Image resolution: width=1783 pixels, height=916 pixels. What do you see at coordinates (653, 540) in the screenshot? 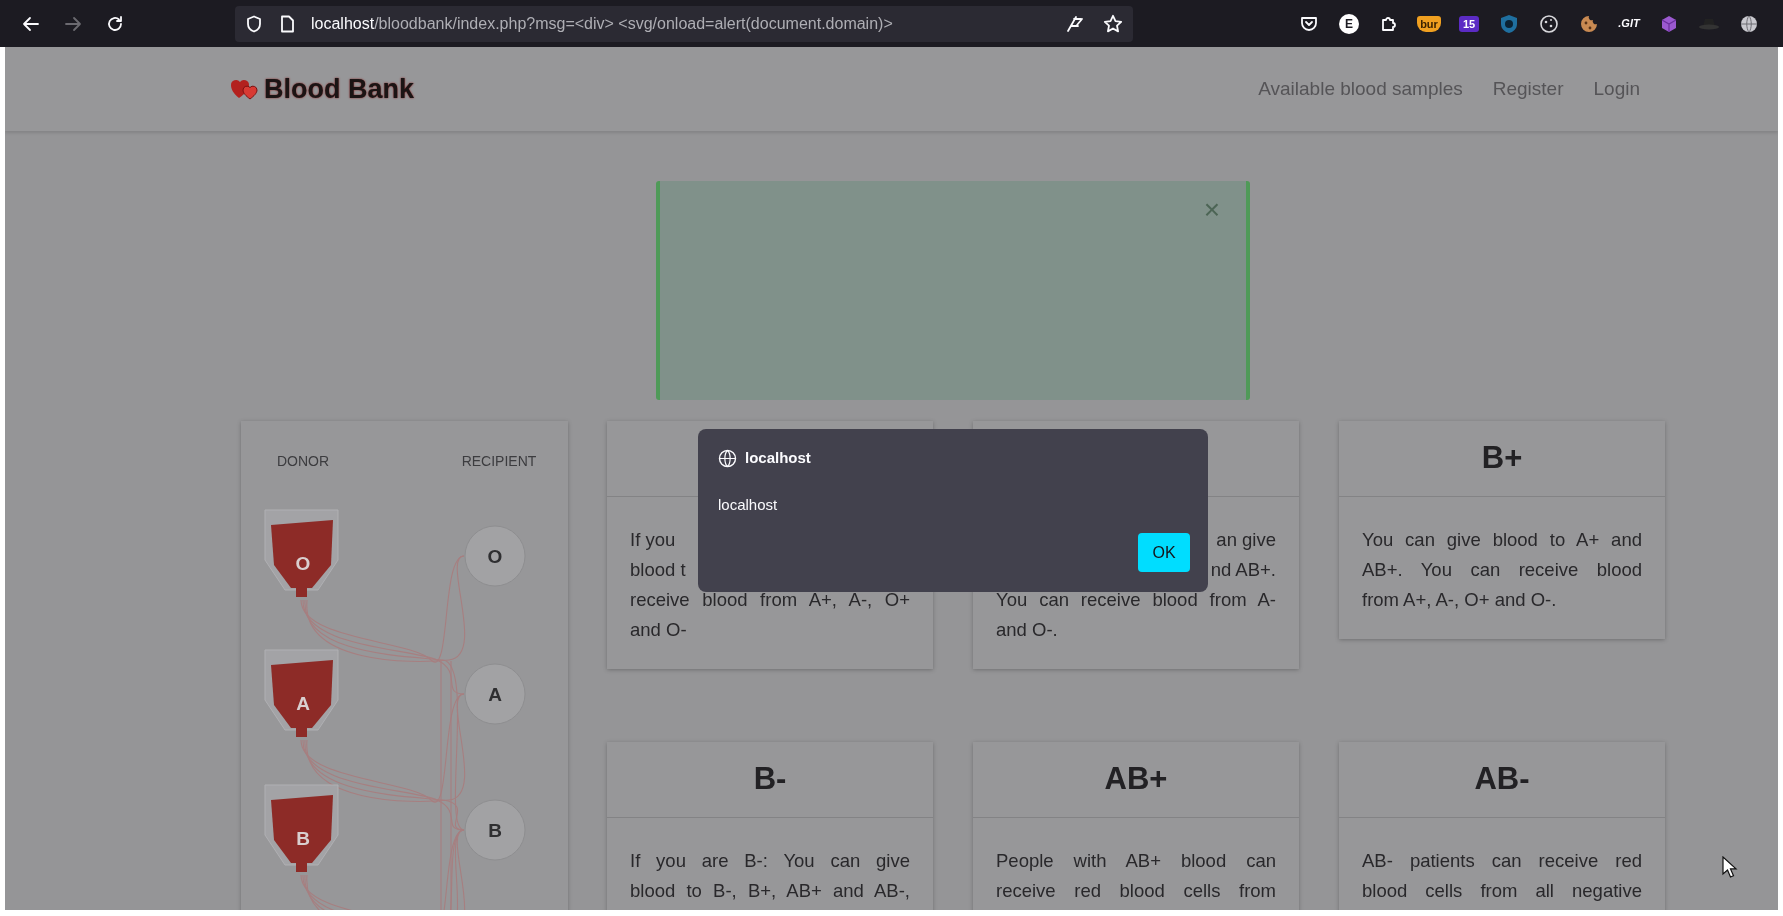
I see `card-text-line: If you` at bounding box center [653, 540].